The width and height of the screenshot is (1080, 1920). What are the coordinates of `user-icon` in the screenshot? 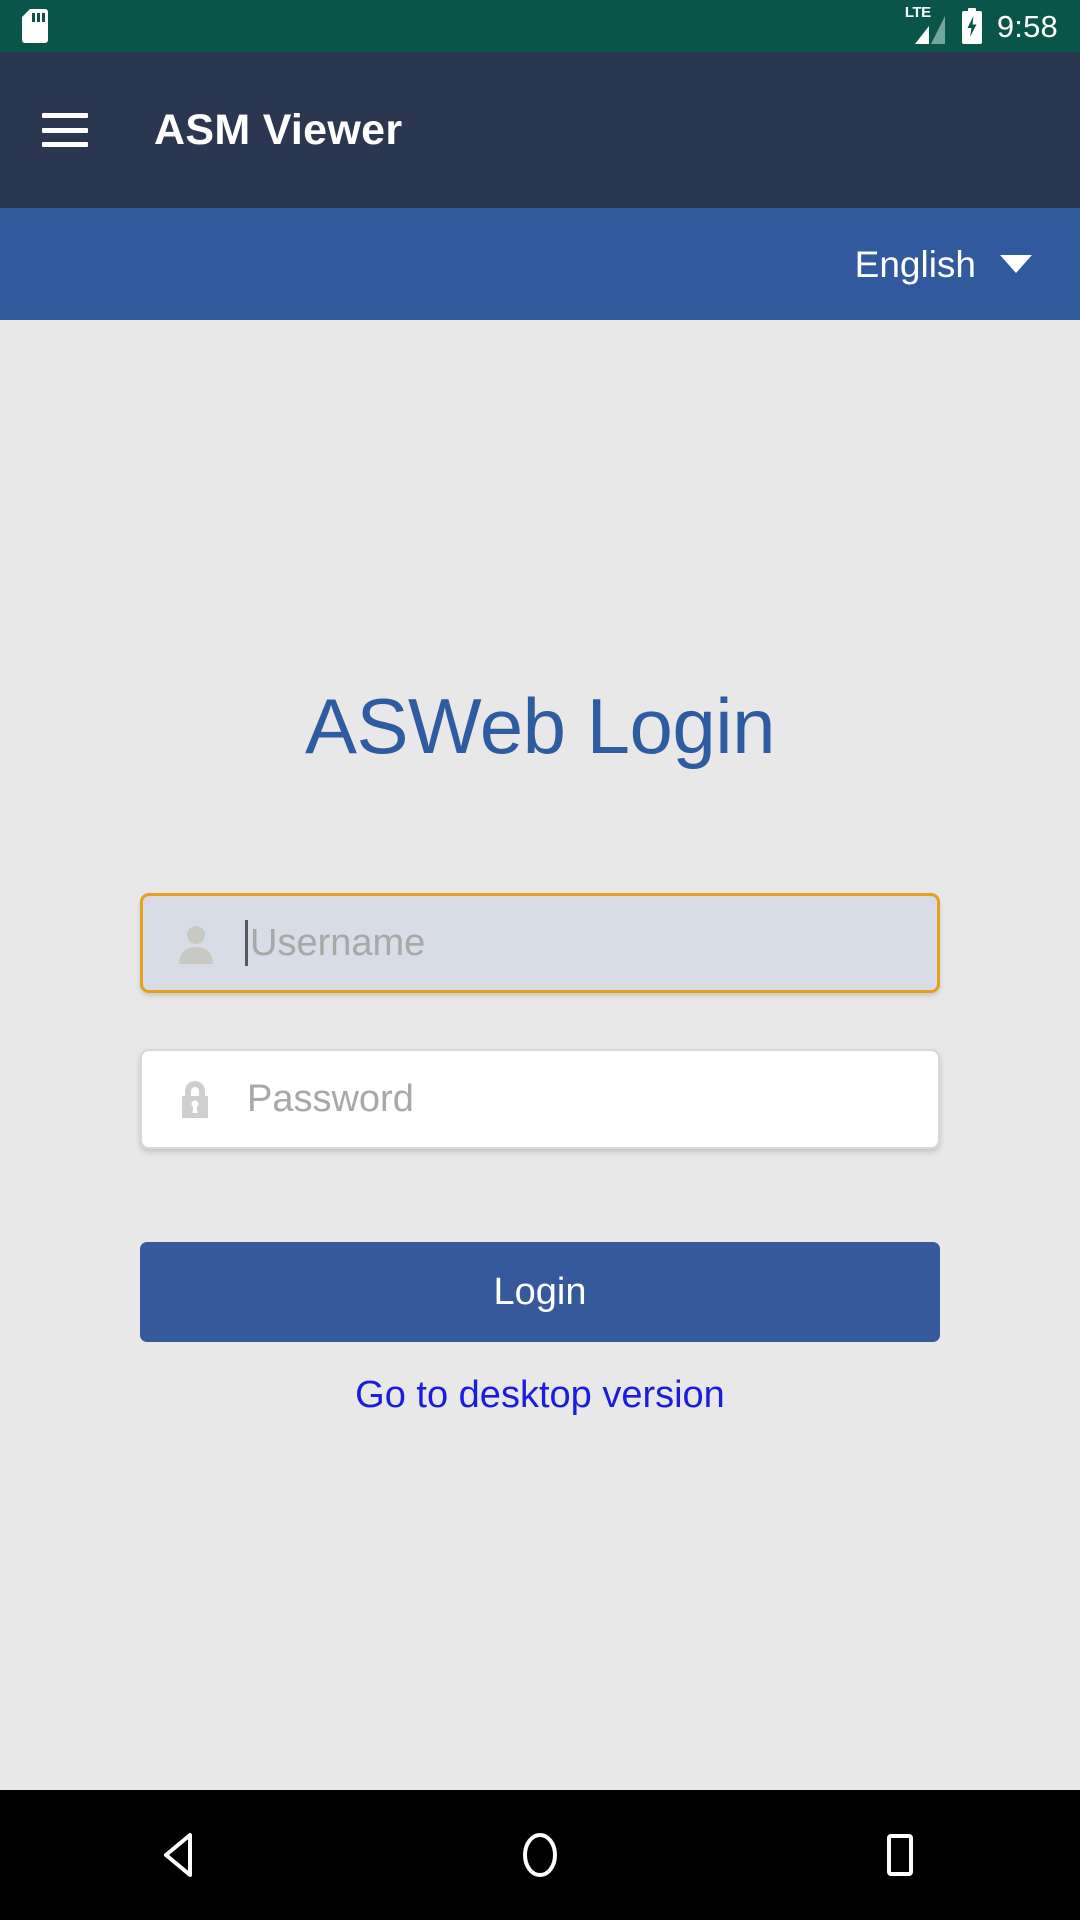 It's located at (196, 943).